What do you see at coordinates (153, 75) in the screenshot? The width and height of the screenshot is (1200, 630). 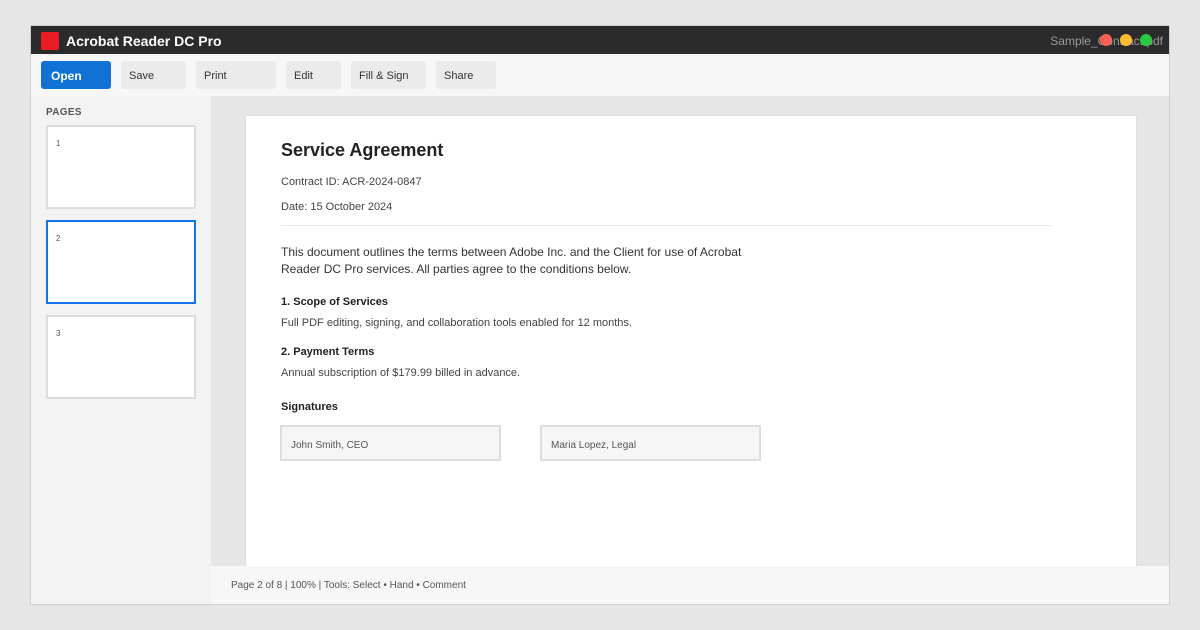 I see `save-button: Save` at bounding box center [153, 75].